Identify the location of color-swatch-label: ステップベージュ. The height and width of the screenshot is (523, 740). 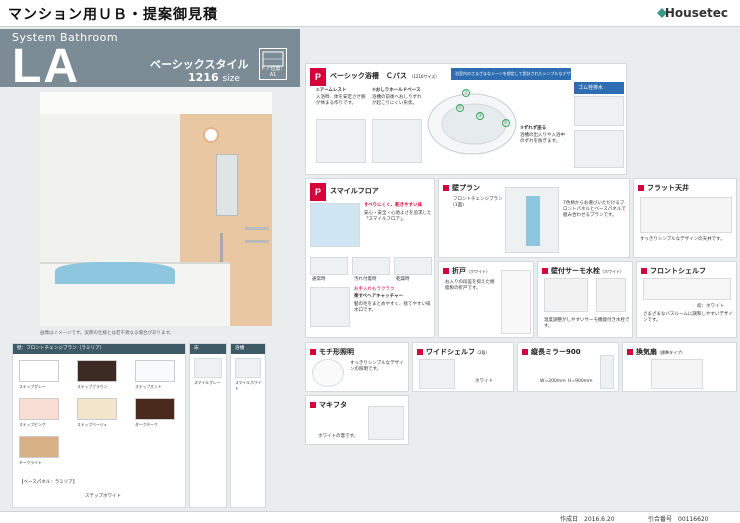
(92, 424).